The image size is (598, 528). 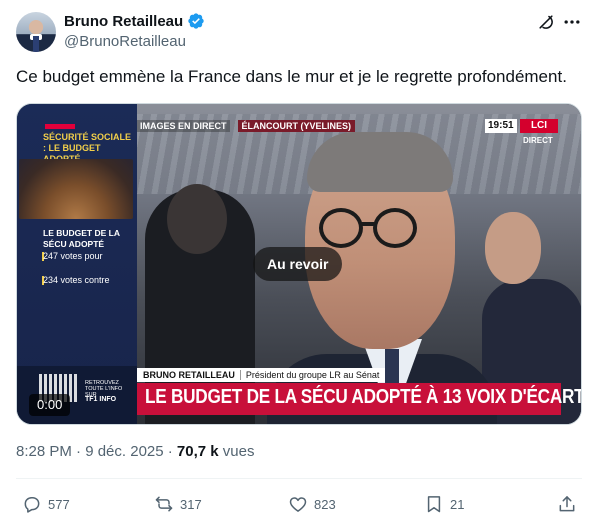 What do you see at coordinates (296, 126) in the screenshot?
I see `location-label: ÉLANCOURT (YVELINES)` at bounding box center [296, 126].